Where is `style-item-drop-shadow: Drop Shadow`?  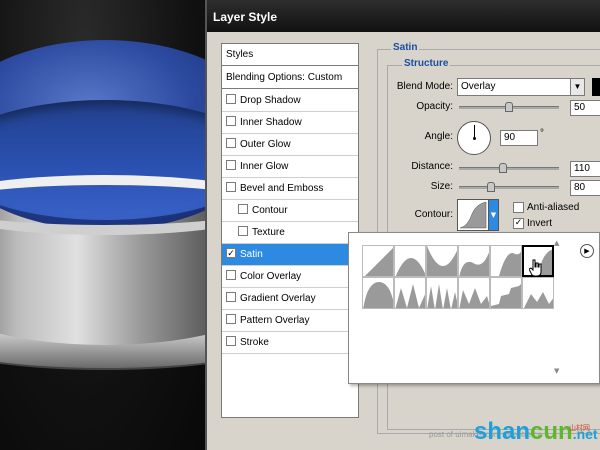 style-item-drop-shadow: Drop Shadow is located at coordinates (290, 101).